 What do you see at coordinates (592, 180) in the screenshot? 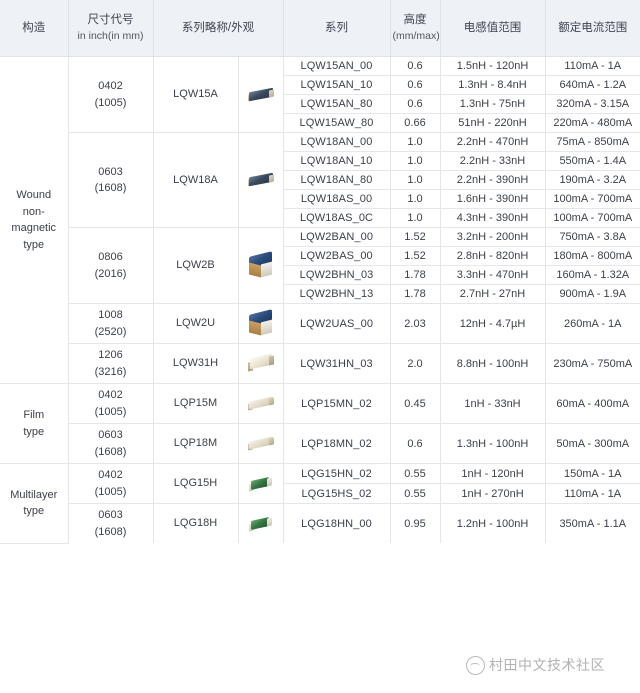
I see `current-range-cell: 190mA - 3.2A` at bounding box center [592, 180].